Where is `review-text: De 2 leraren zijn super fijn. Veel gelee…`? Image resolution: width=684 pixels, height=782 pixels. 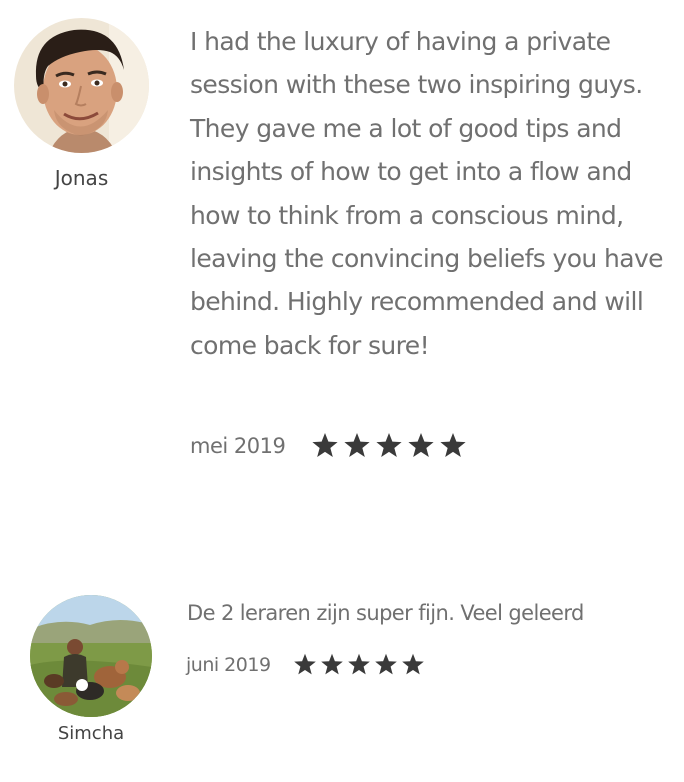
review-text: De 2 leraren zijn super fijn. Veel gelee… is located at coordinates (385, 613).